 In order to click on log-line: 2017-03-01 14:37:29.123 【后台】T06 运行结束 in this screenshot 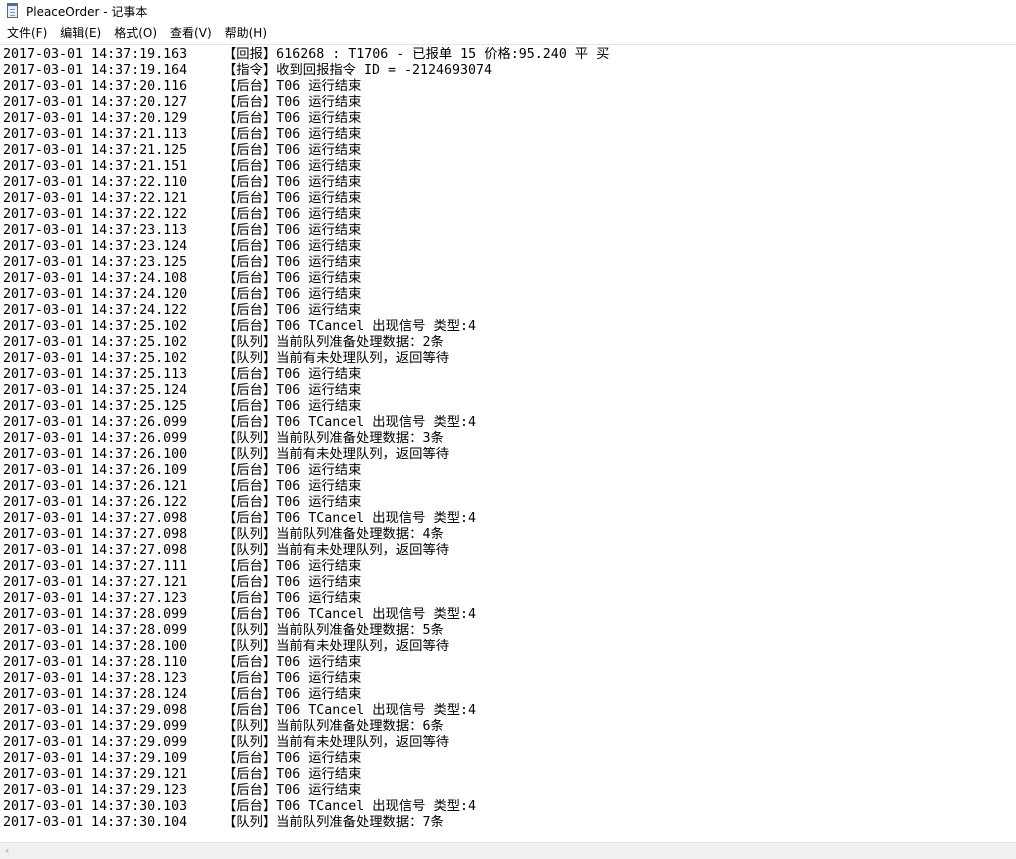, I will do `click(306, 791)`.